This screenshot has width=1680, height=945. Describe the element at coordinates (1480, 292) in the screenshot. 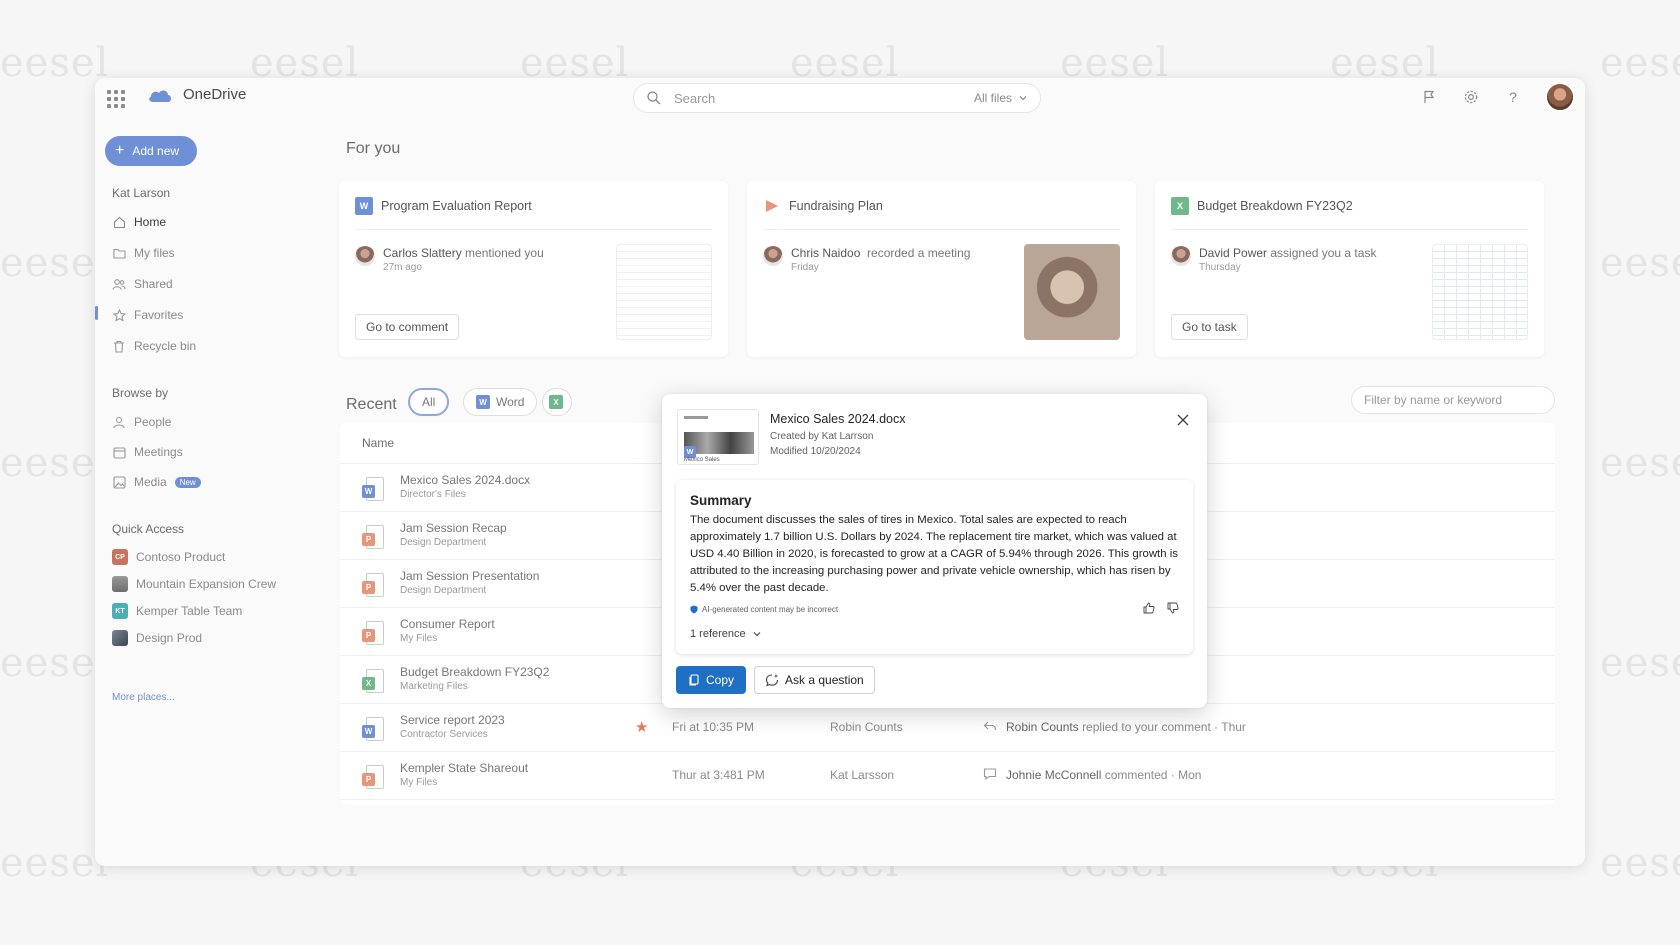

I see `spreadsheet-thumbnail` at that location.